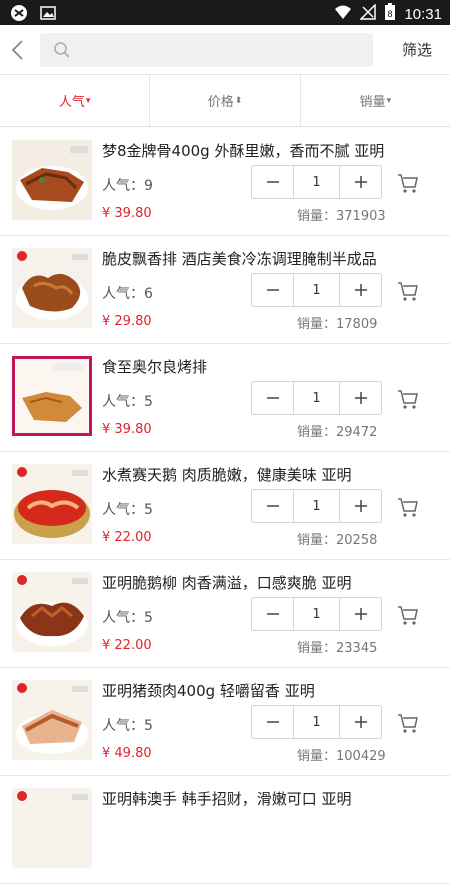 Image resolution: width=450 pixels, height=884 pixels. I want to click on chevron-left-icon, so click(17, 50).